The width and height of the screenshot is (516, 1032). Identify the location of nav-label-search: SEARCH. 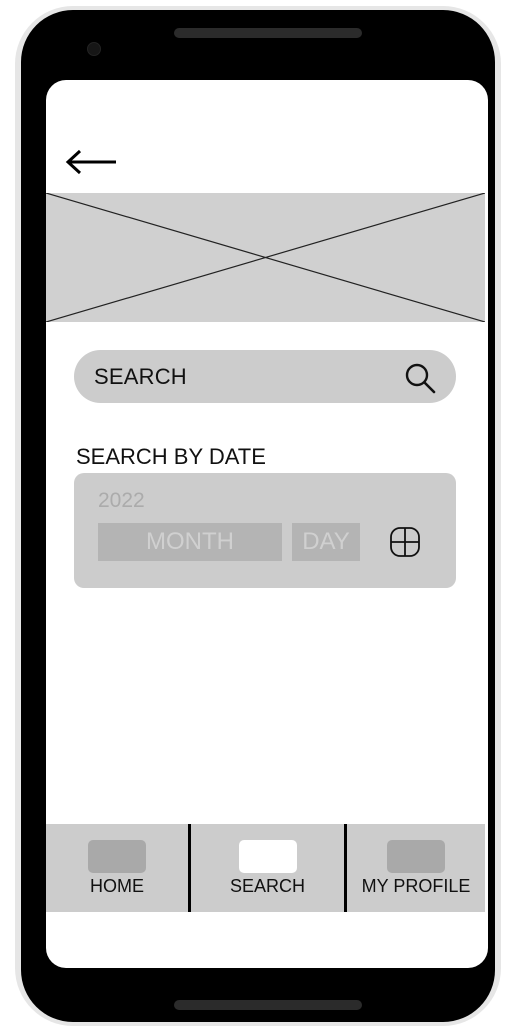
(267, 886).